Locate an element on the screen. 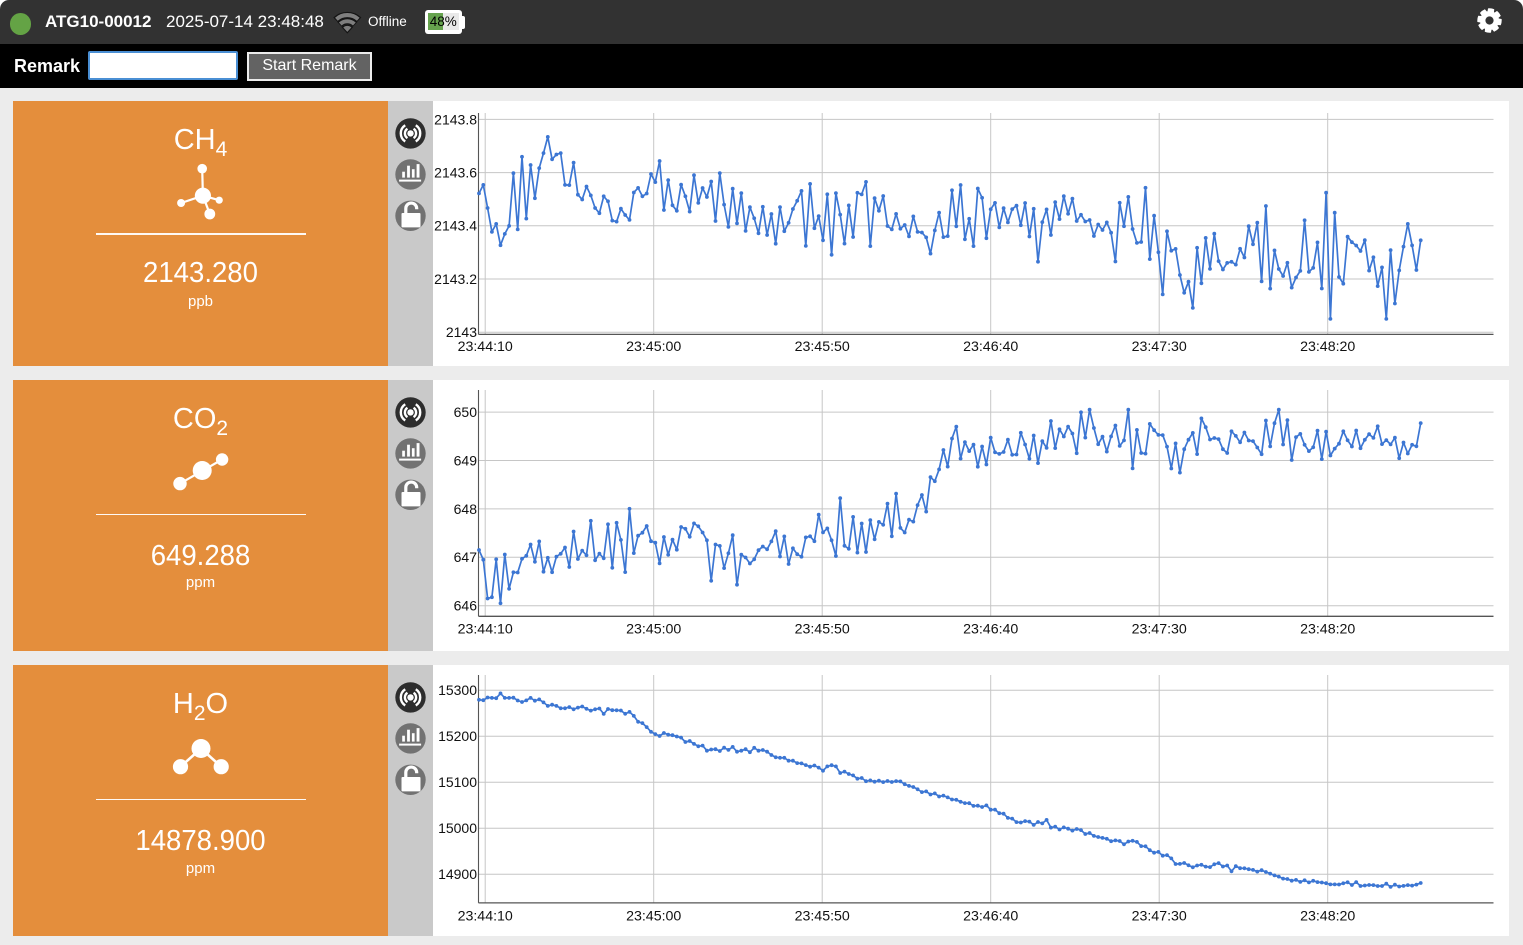 The image size is (1523, 945). svg-text: 2143.2 is located at coordinates (455, 279).